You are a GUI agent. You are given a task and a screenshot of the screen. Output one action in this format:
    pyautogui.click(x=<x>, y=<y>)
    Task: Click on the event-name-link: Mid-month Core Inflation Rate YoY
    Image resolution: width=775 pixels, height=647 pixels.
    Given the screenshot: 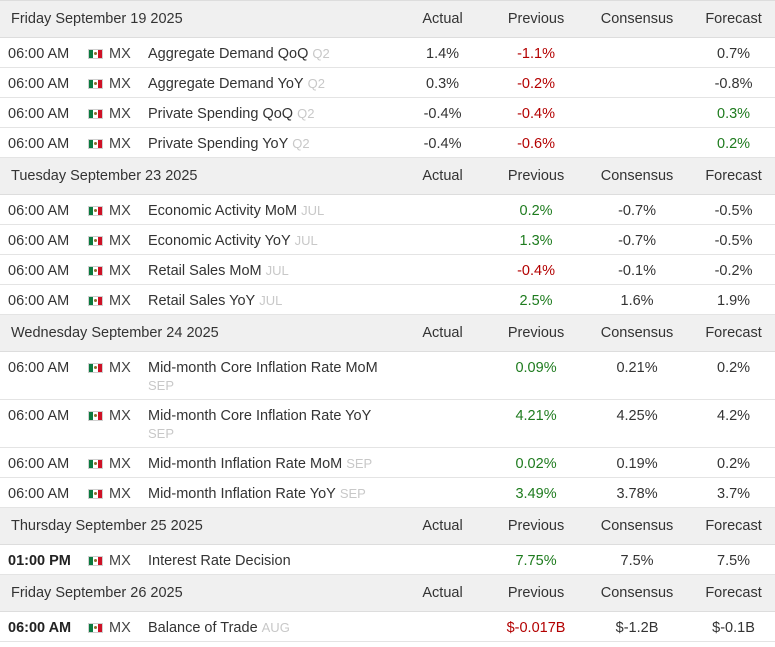 What is the action you would take?
    pyautogui.click(x=259, y=416)
    